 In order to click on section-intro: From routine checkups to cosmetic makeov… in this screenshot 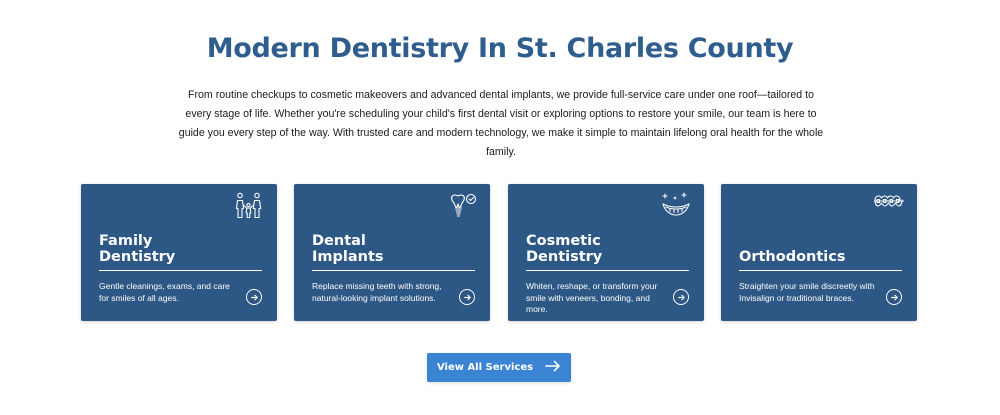, I will do `click(501, 123)`.